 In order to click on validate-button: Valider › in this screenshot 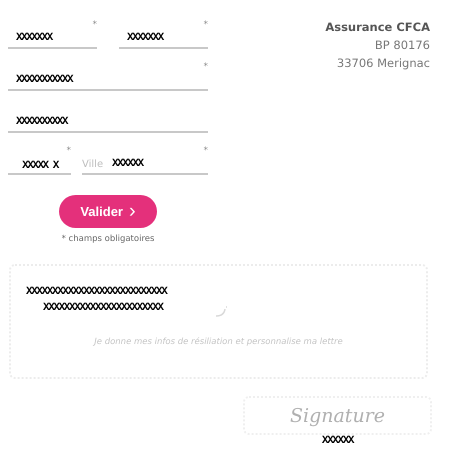, I will do `click(108, 211)`.